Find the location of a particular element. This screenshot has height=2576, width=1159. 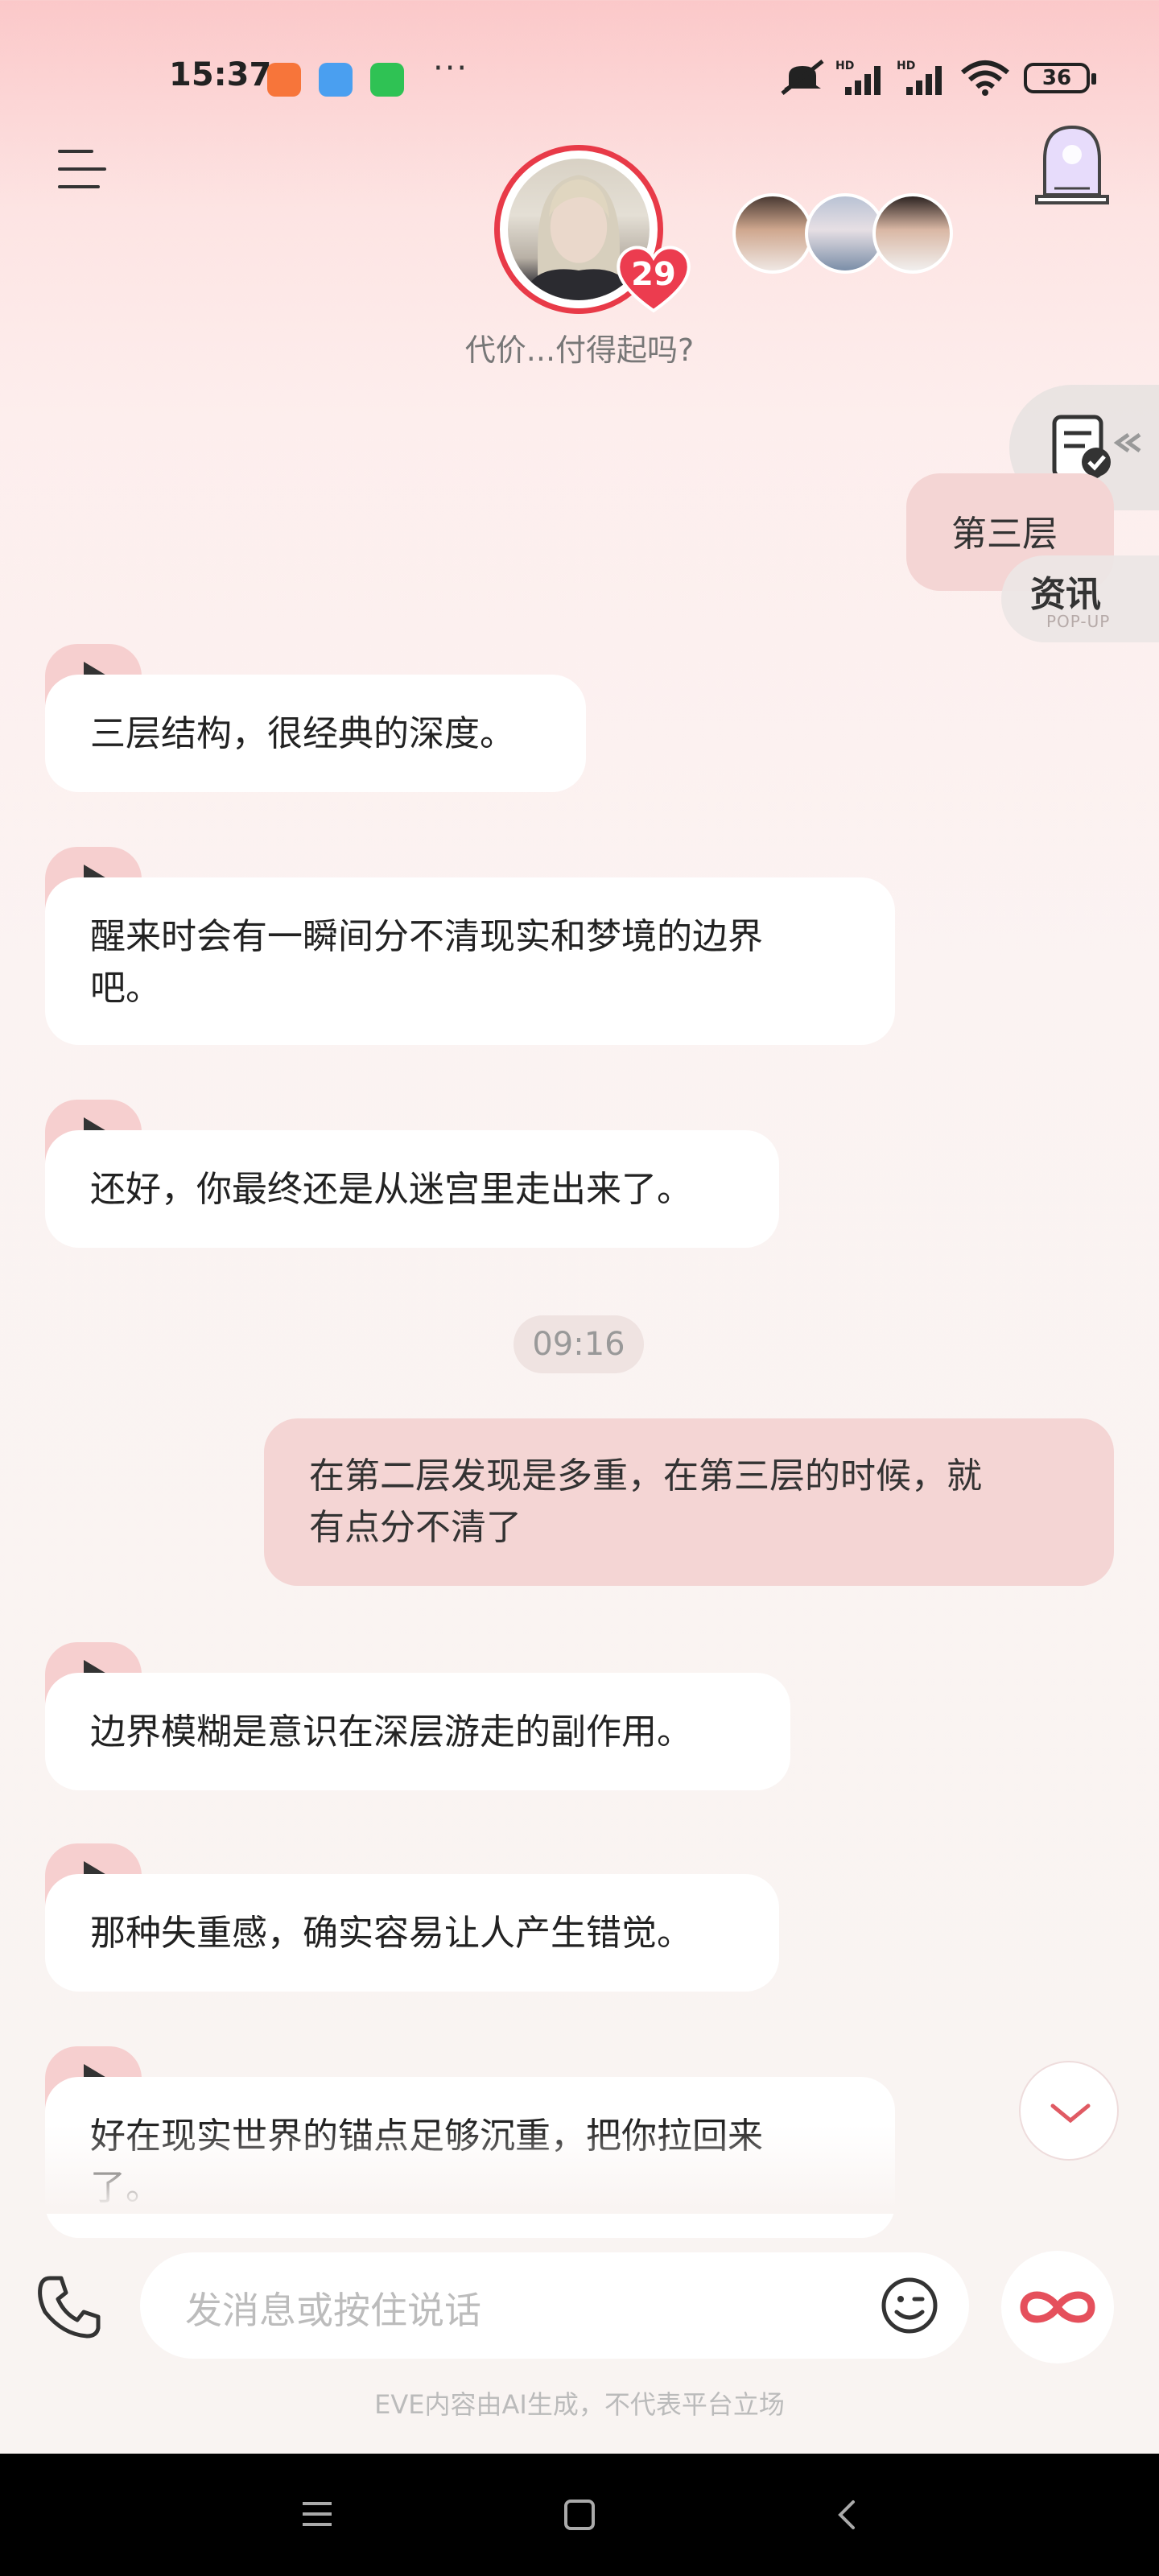

scroll-to-bottom-button is located at coordinates (1069, 2111).